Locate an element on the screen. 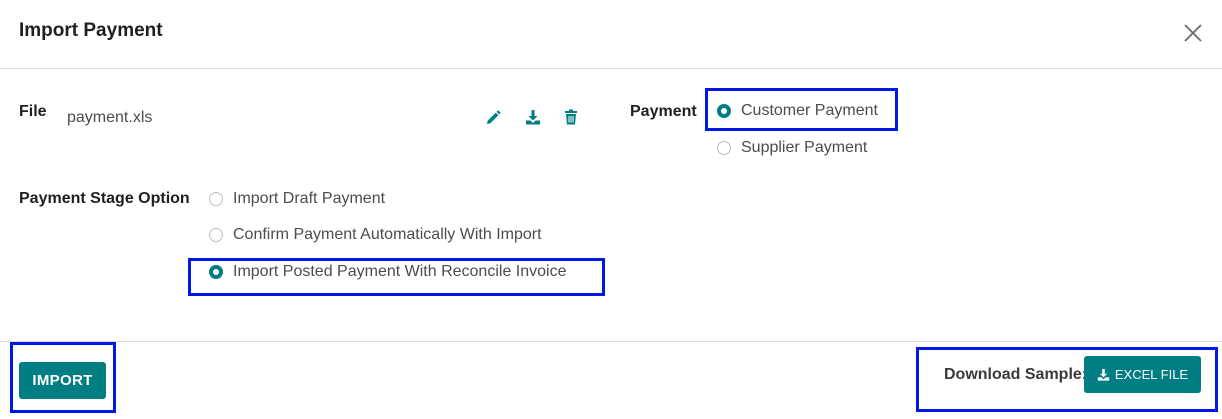 This screenshot has width=1222, height=419. payment-label: Payment is located at coordinates (663, 111).